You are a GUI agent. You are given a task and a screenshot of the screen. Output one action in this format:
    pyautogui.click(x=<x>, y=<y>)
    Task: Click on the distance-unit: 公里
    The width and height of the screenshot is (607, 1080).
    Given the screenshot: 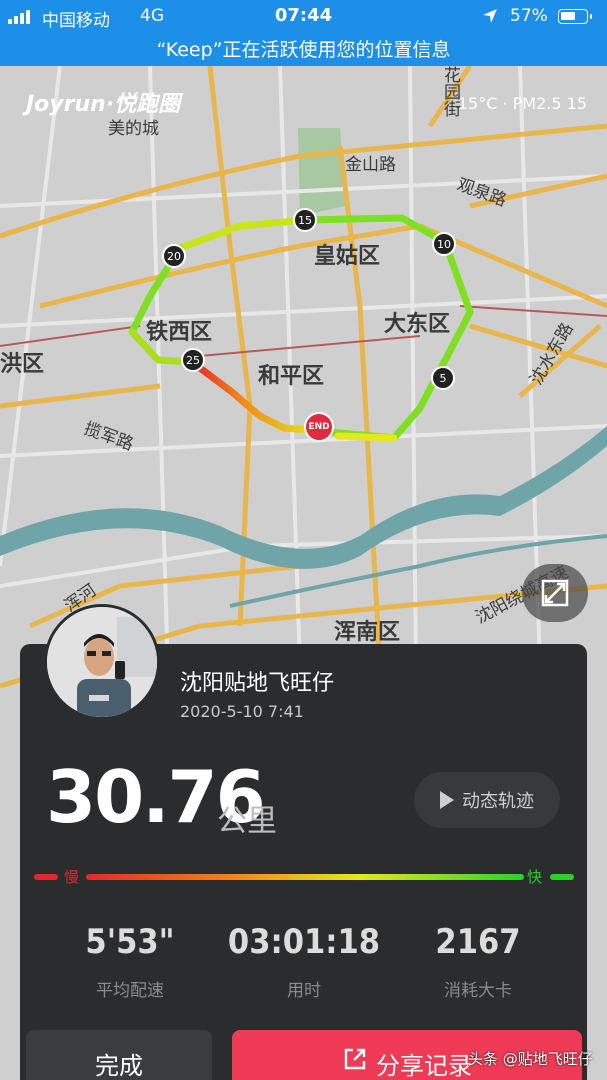 What is the action you would take?
    pyautogui.click(x=247, y=821)
    